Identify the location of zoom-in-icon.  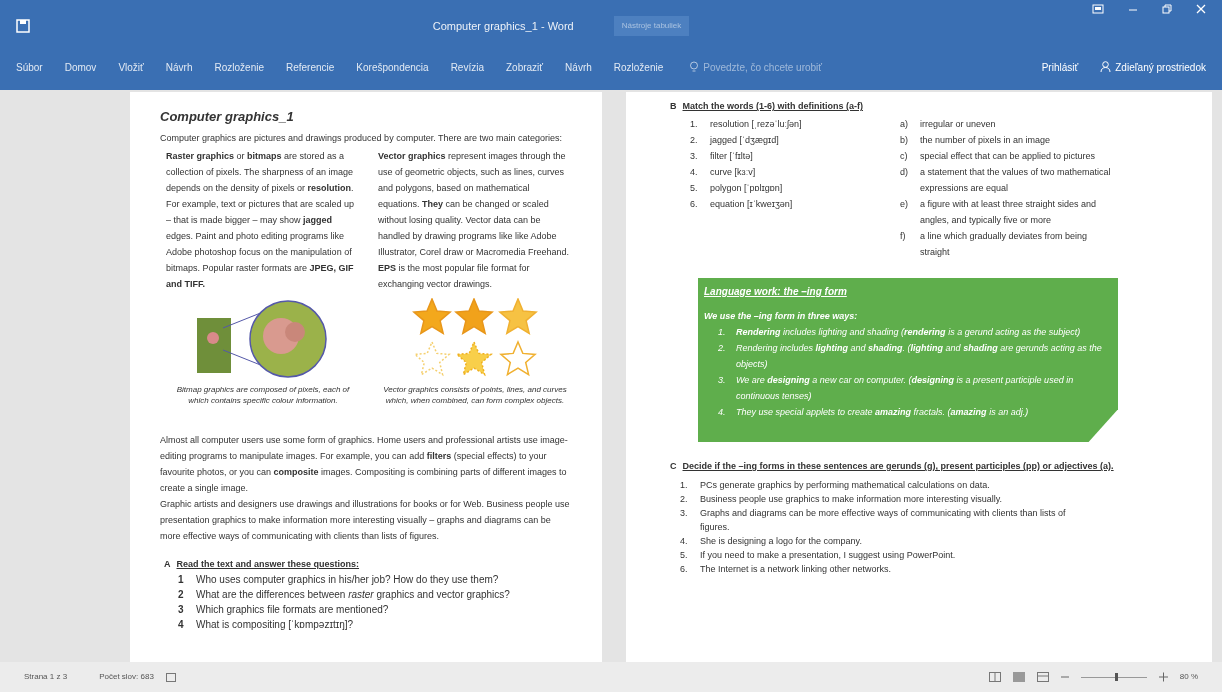
(1163, 677).